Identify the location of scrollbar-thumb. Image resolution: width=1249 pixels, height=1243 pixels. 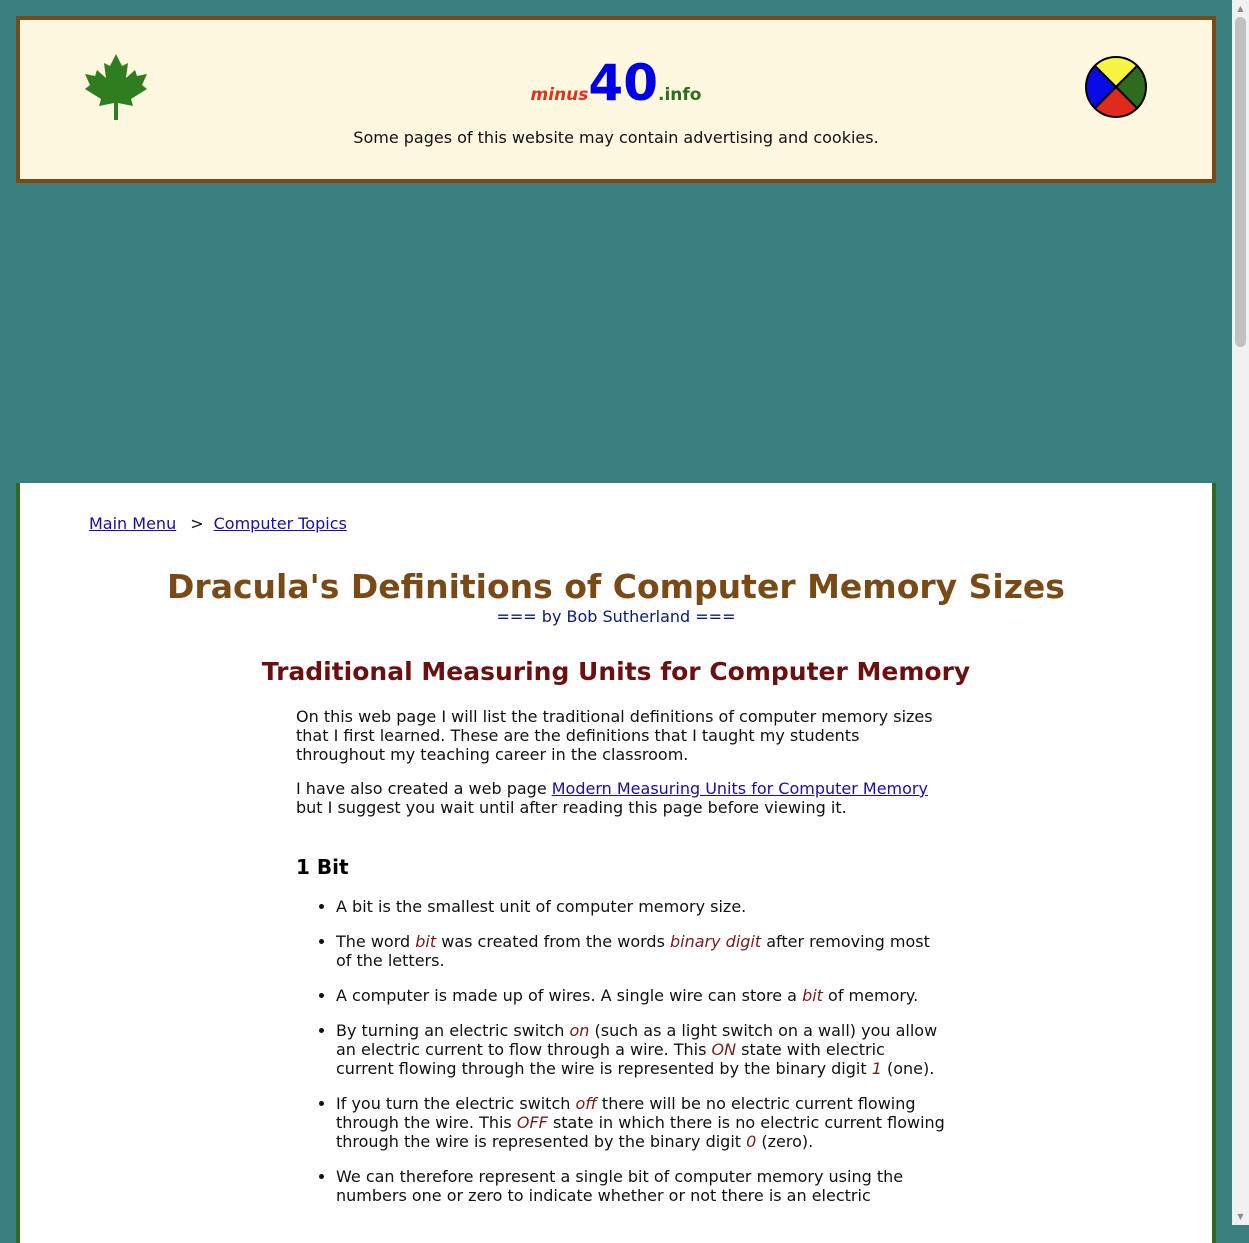
(1240, 182).